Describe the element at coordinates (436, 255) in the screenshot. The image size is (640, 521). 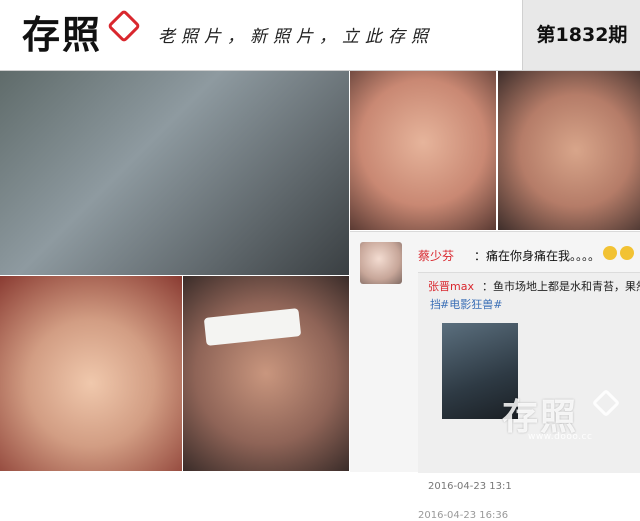
I see `post-username: 蔡少芬` at that location.